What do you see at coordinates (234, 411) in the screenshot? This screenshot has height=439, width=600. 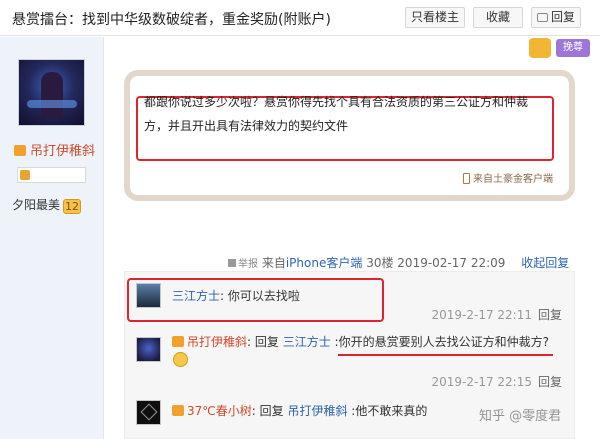 I see `reply-username: 春小树` at bounding box center [234, 411].